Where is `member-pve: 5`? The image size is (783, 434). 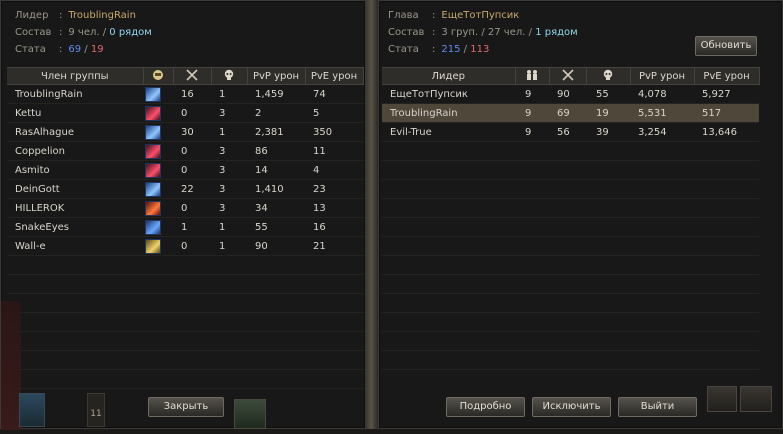 member-pve: 5 is located at coordinates (334, 113).